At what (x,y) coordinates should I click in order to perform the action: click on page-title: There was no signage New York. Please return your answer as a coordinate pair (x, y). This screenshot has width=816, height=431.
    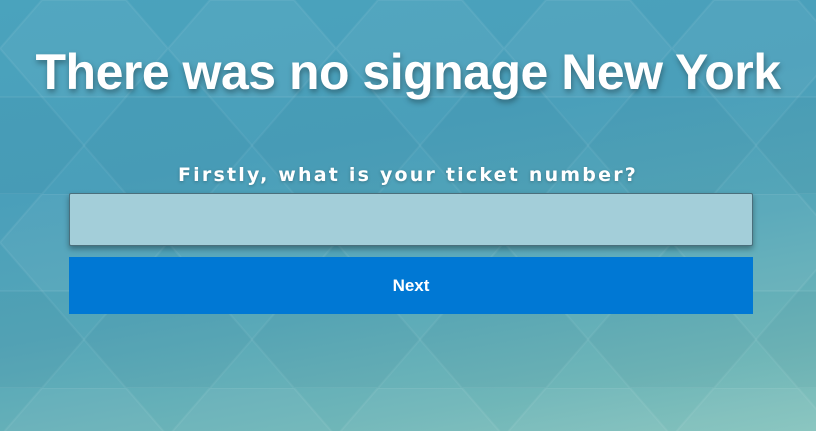
    Looking at the image, I should click on (408, 72).